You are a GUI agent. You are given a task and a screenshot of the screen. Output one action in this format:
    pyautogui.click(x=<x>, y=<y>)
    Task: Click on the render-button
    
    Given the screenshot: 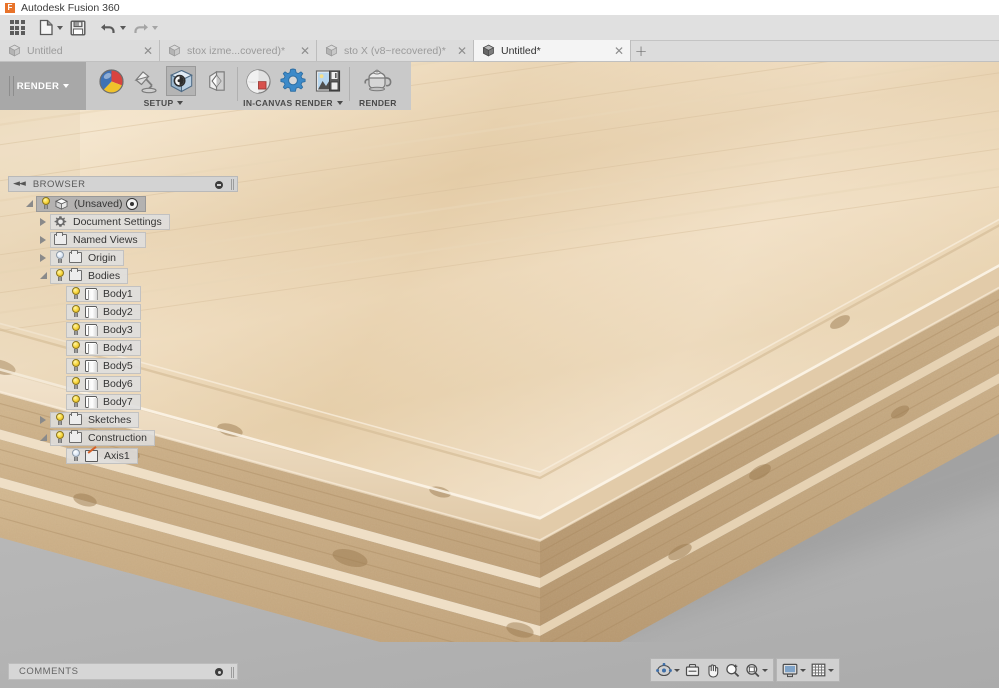 What is the action you would take?
    pyautogui.click(x=378, y=81)
    